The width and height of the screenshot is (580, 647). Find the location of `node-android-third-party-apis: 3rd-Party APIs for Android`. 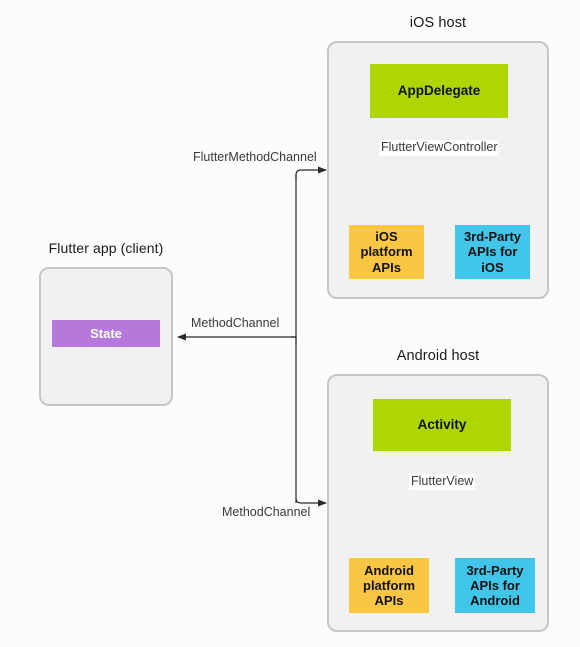

node-android-third-party-apis: 3rd-Party APIs for Android is located at coordinates (495, 585).